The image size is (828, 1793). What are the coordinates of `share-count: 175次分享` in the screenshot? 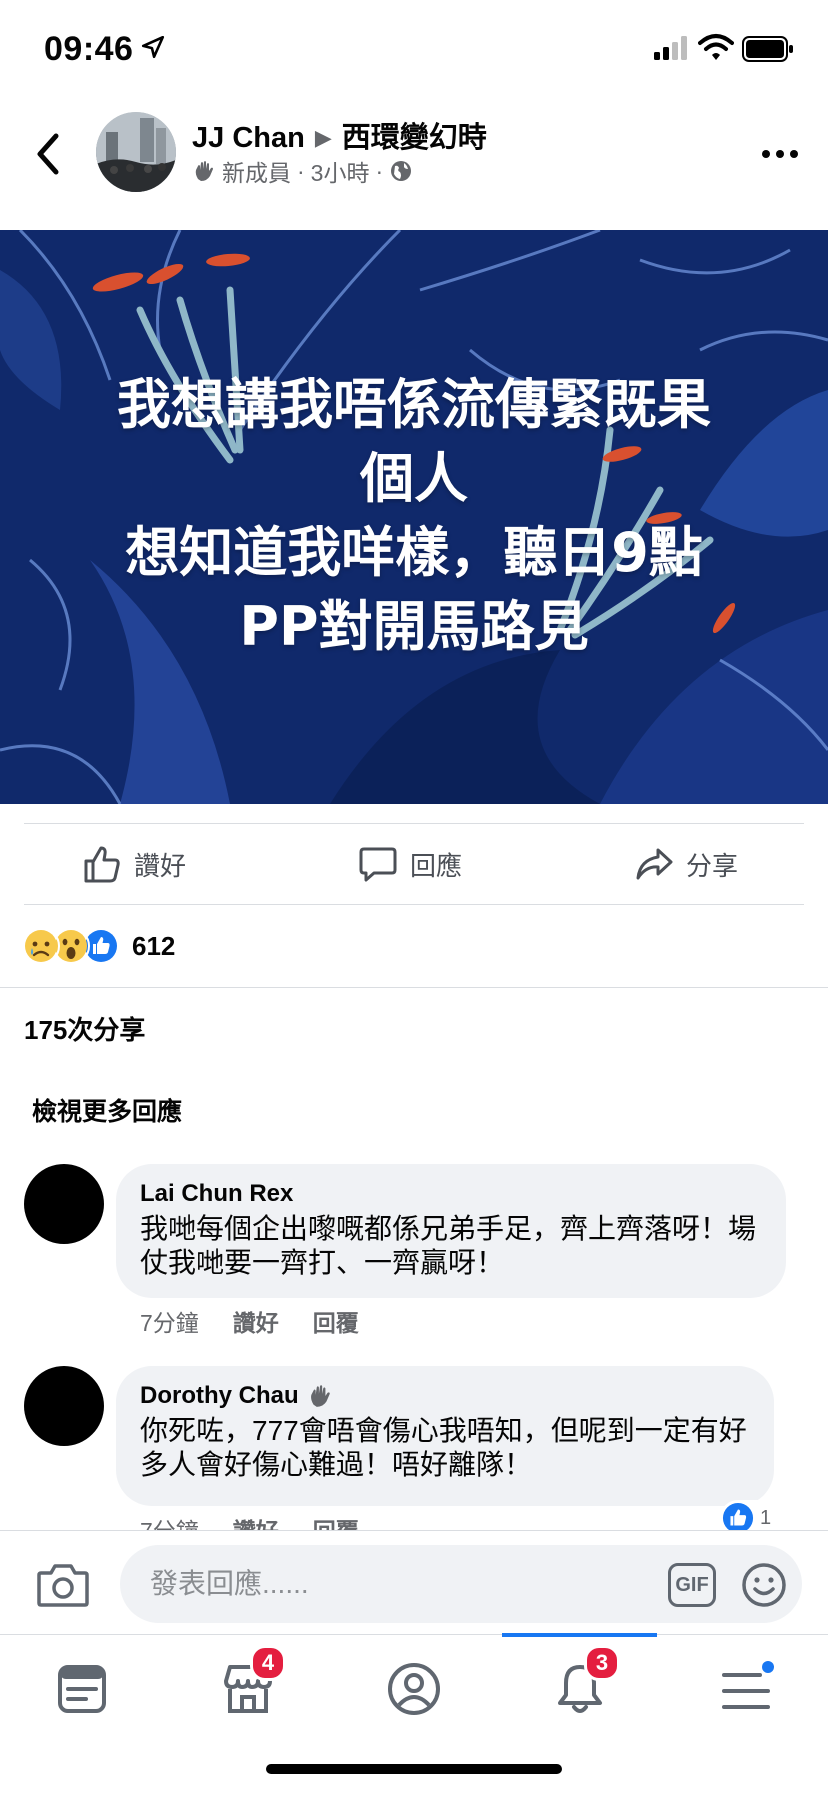 It's located at (84, 1028).